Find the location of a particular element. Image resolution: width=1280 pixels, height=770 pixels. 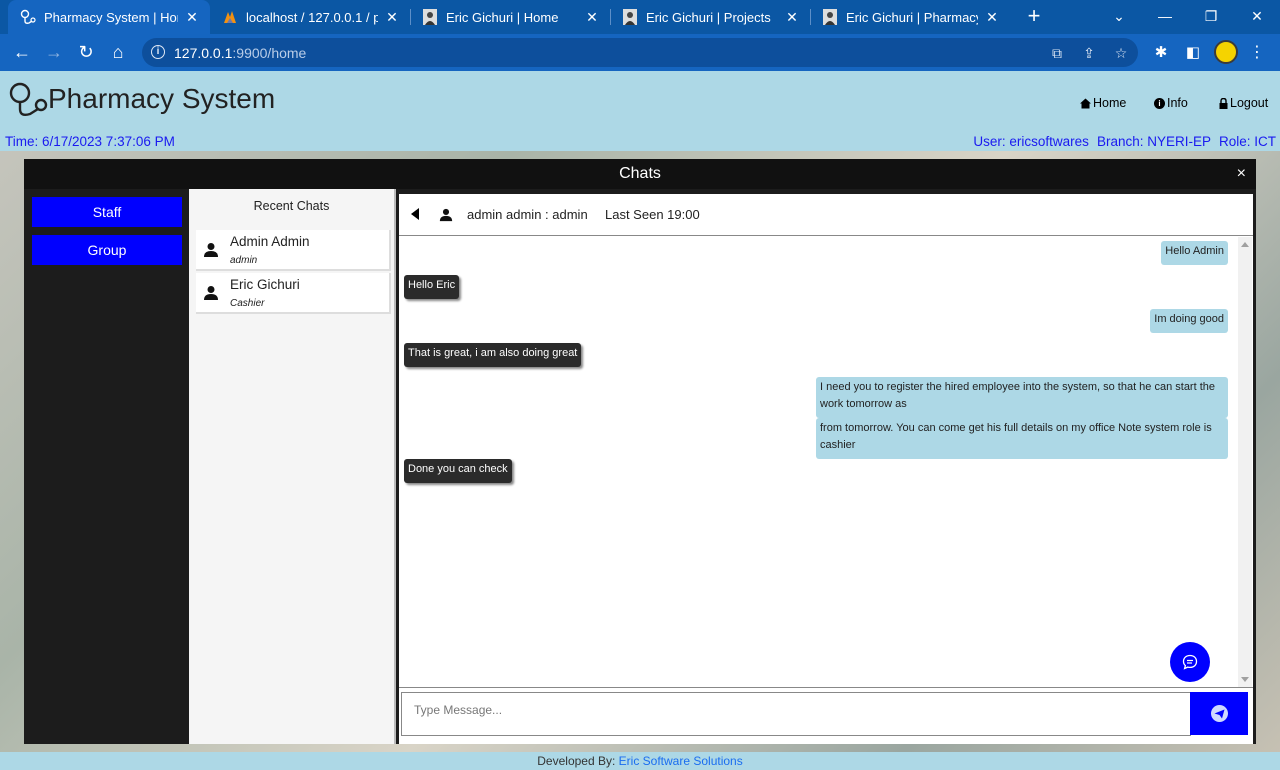

contact-item: Eric Gichuri Cashier is located at coordinates (293, 293).